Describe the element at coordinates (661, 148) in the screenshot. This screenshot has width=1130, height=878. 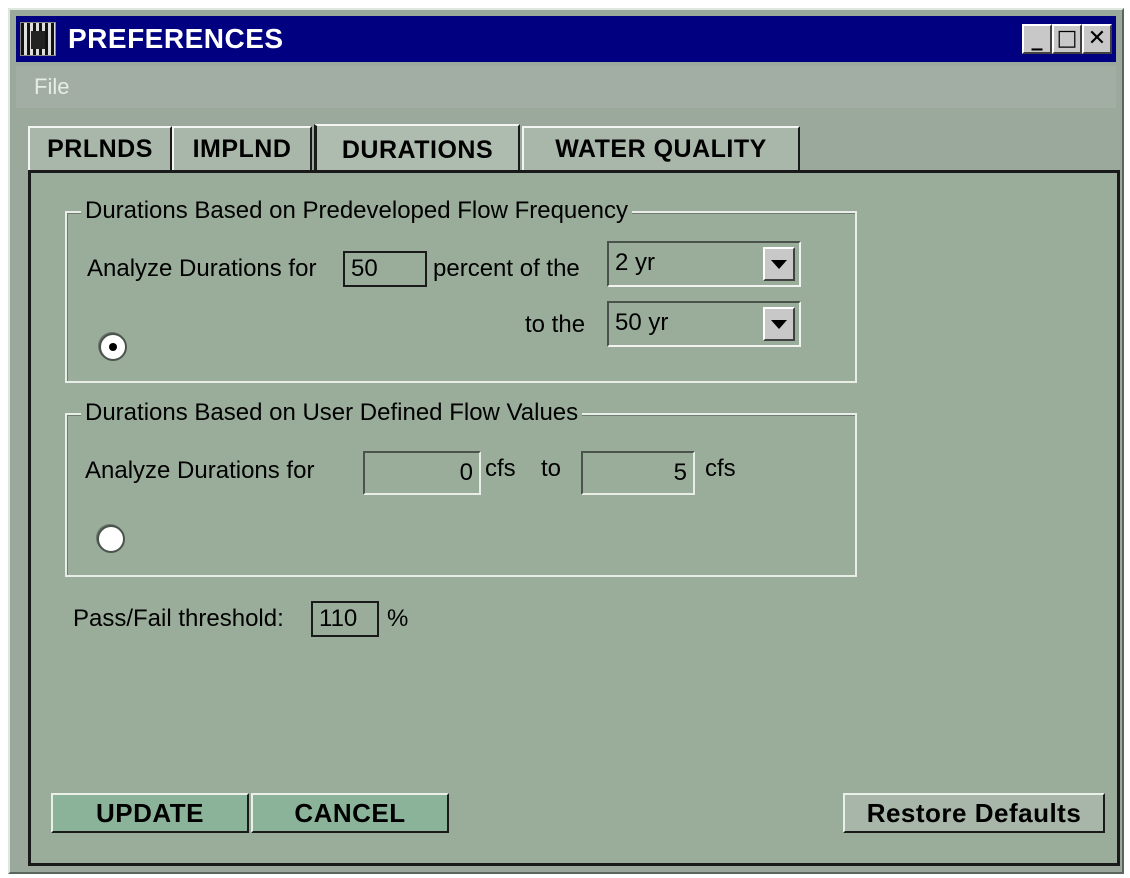
I see `tab-water-quality: WATER QUALITY` at that location.